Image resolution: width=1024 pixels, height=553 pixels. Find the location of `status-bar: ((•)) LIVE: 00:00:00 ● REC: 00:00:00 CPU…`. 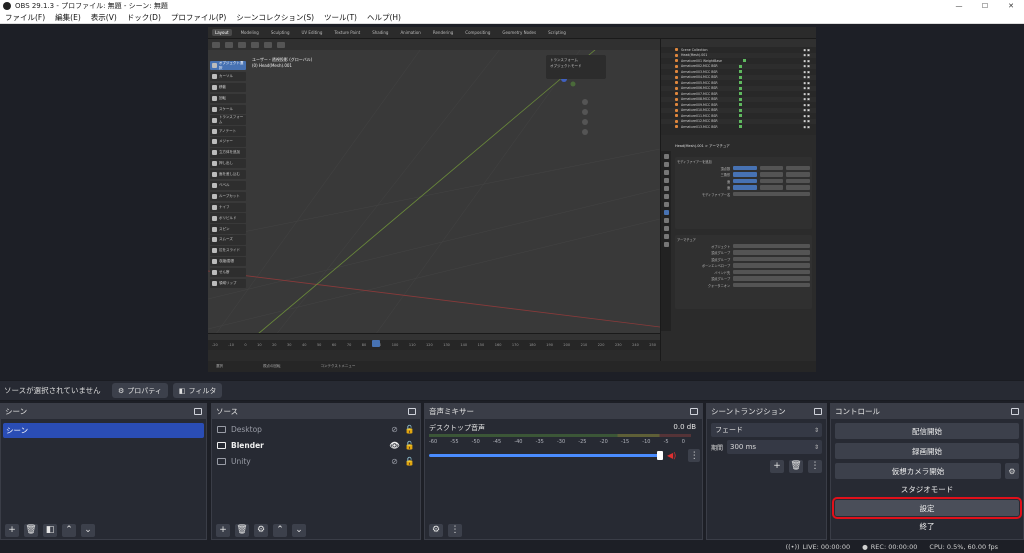

status-bar: ((•)) LIVE: 00:00:00 ● REC: 00:00:00 CPU… is located at coordinates (512, 547).